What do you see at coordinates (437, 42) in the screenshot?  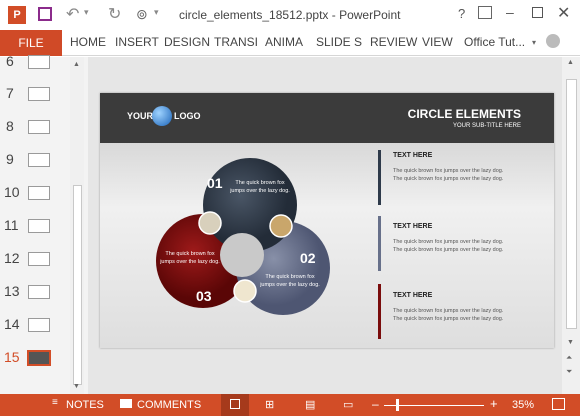 I see `tab-view: VIEW` at bounding box center [437, 42].